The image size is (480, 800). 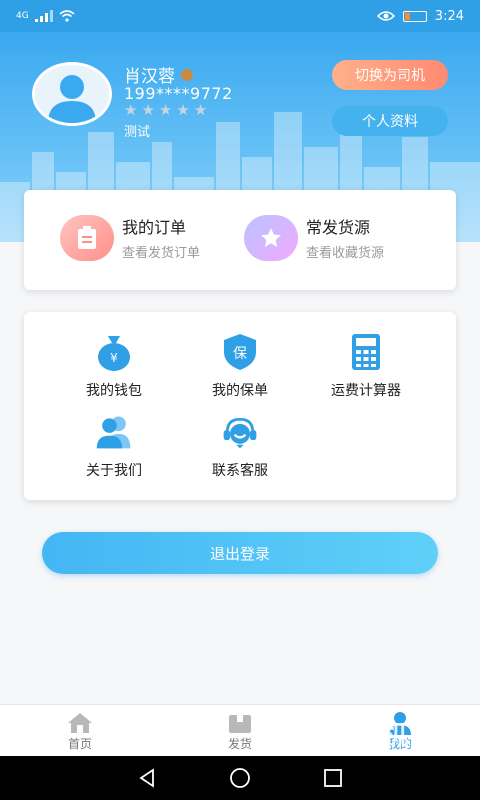 I want to click on watermark-brand: 手机鼠, so click(x=395, y=736).